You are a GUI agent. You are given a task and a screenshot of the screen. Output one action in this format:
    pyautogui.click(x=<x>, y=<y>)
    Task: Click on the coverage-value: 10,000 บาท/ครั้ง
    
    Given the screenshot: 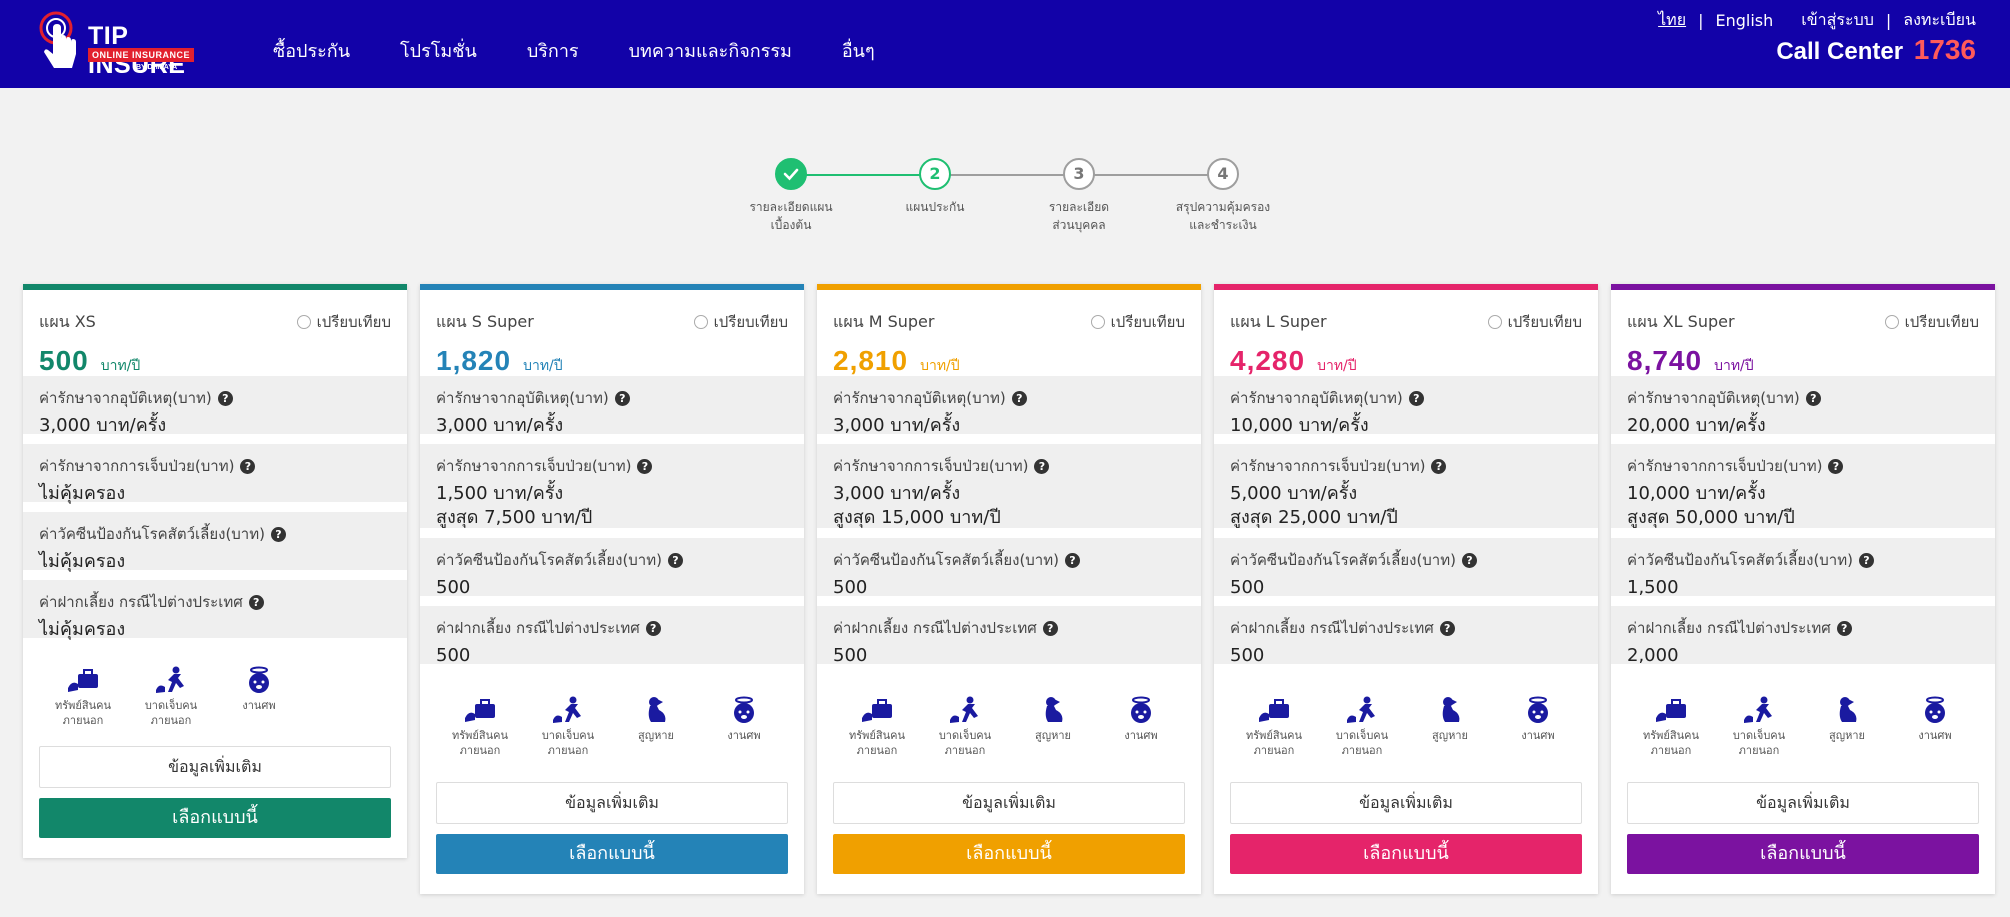 What is the action you would take?
    pyautogui.click(x=1696, y=493)
    